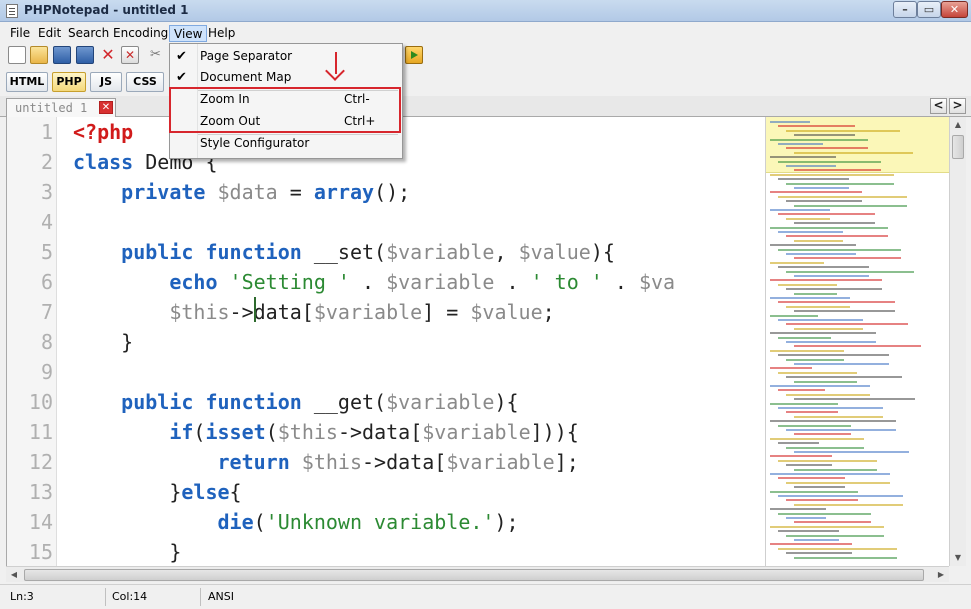  Describe the element at coordinates (485, 33) in the screenshot. I see `menu-bar: File Edit Search Encoding View Help` at that location.